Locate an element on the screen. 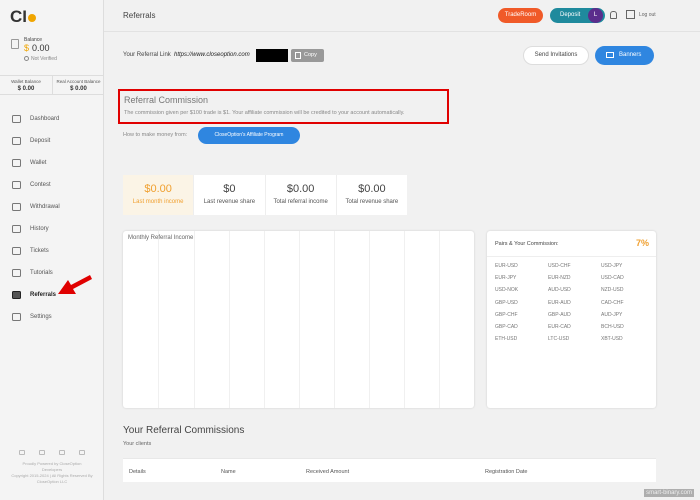 The width and height of the screenshot is (700, 500). pair-item: EUR-NZD is located at coordinates (559, 278).